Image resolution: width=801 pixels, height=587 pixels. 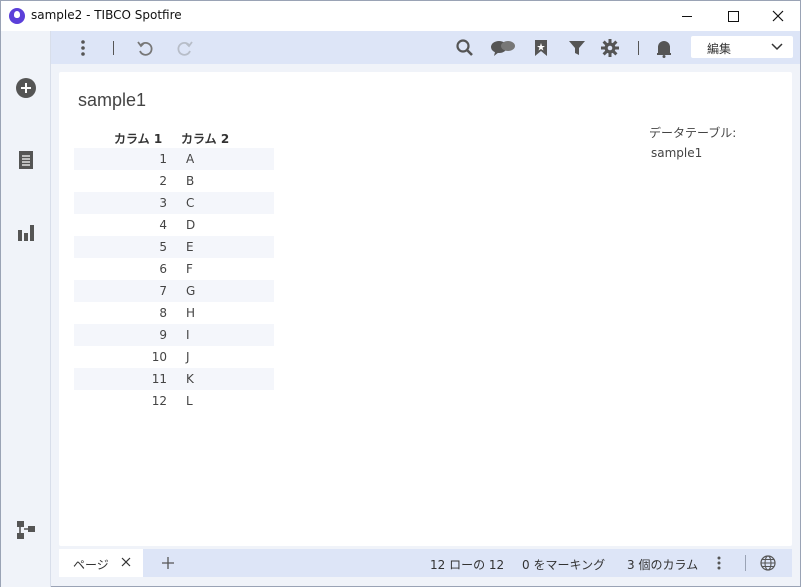 I want to click on spotfire-logo-icon, so click(x=17, y=16).